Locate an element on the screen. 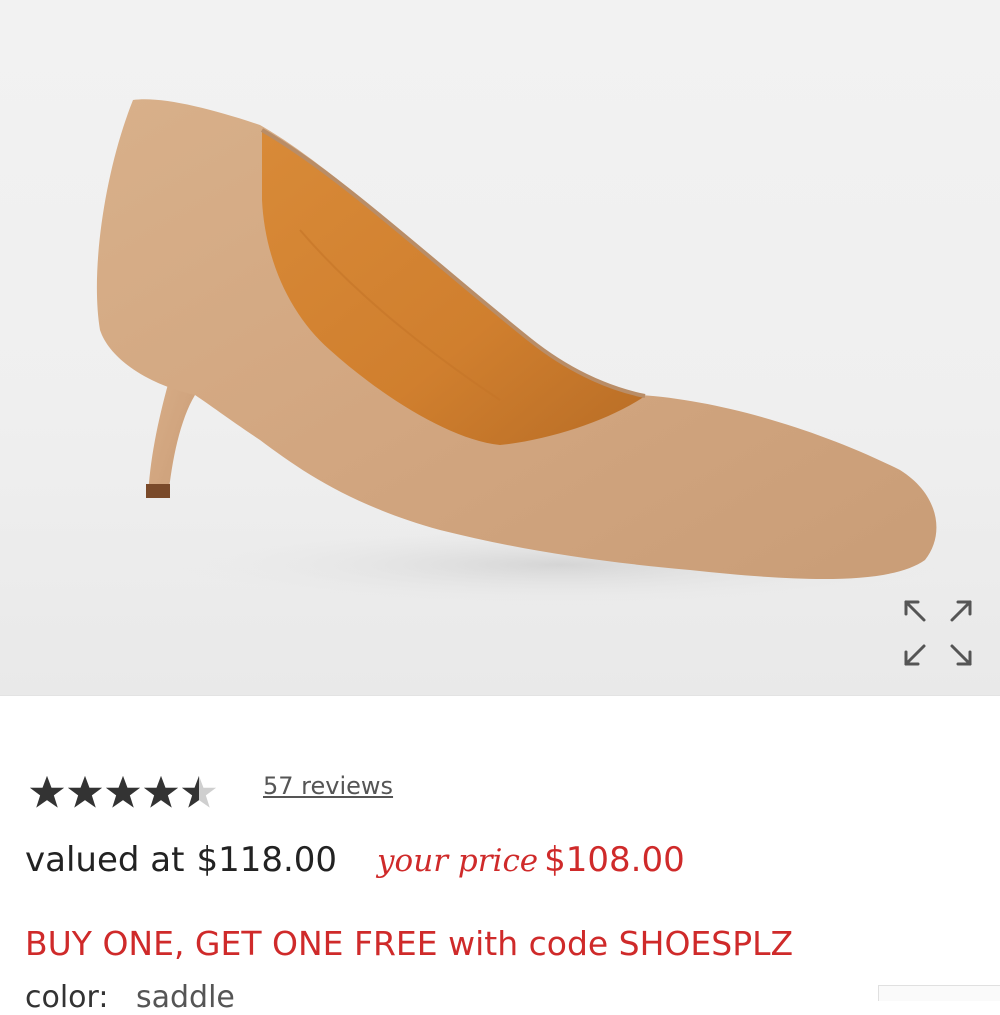 Image resolution: width=1000 pixels, height=1015 pixels. color-value: saddle is located at coordinates (185, 997).